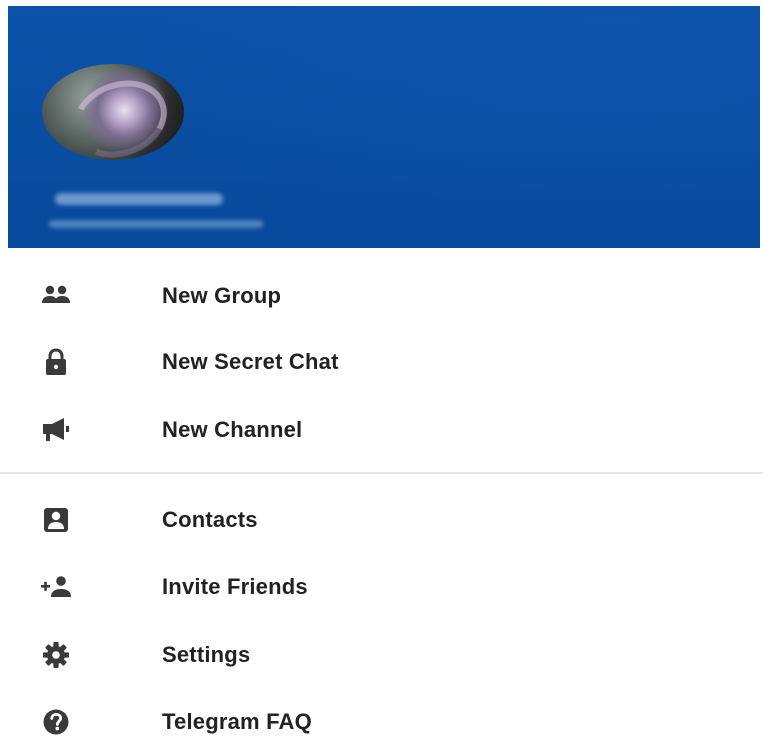 This screenshot has height=742, width=763. What do you see at coordinates (232, 429) in the screenshot?
I see `menu-item-label: New Channel` at bounding box center [232, 429].